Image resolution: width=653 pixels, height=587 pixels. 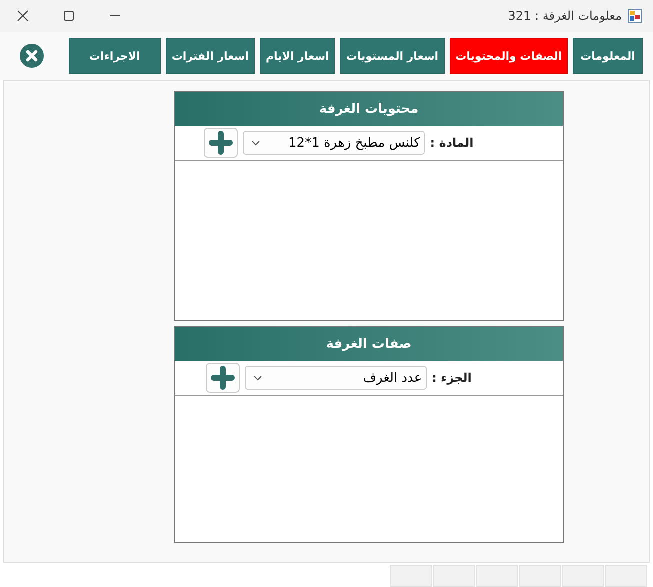 What do you see at coordinates (509, 56) in the screenshot?
I see `tab: الصفات والمحتويات` at bounding box center [509, 56].